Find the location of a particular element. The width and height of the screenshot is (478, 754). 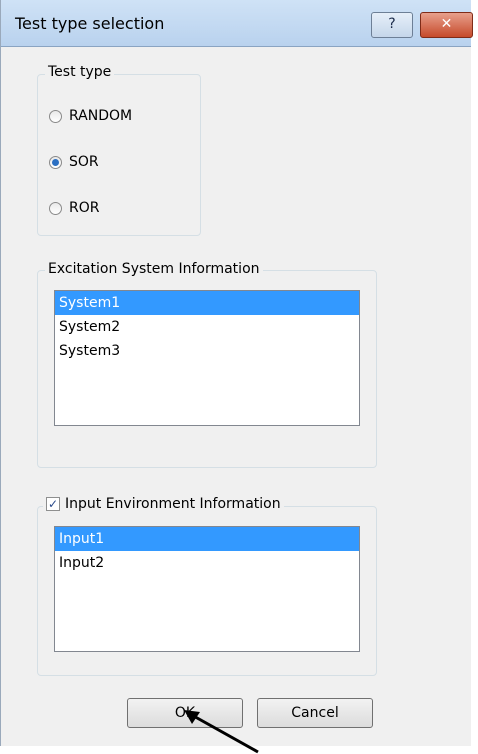

radio-ror-dot is located at coordinates (55, 208).